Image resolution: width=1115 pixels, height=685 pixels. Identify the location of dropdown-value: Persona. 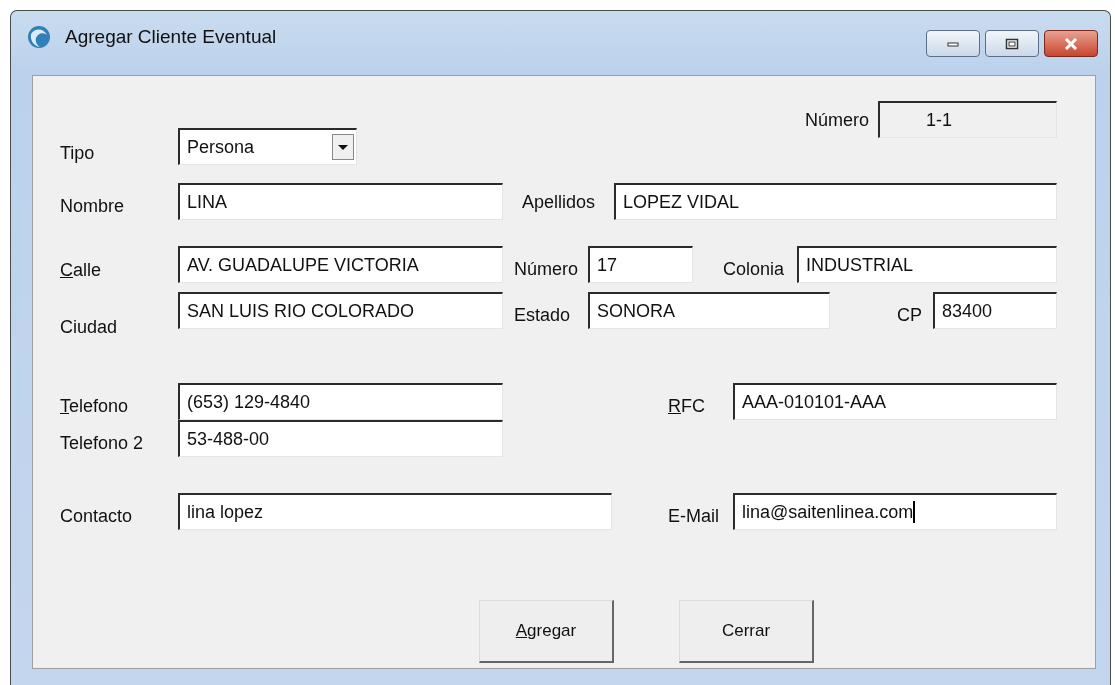
(221, 147).